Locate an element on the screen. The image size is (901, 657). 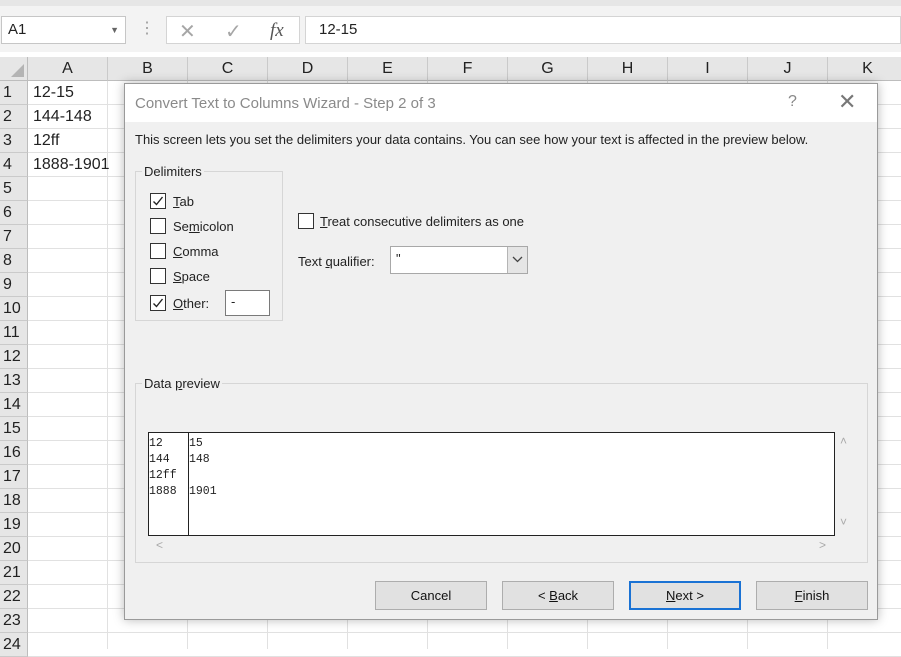
cancel-entry-icon: ✕ is located at coordinates (187, 31).